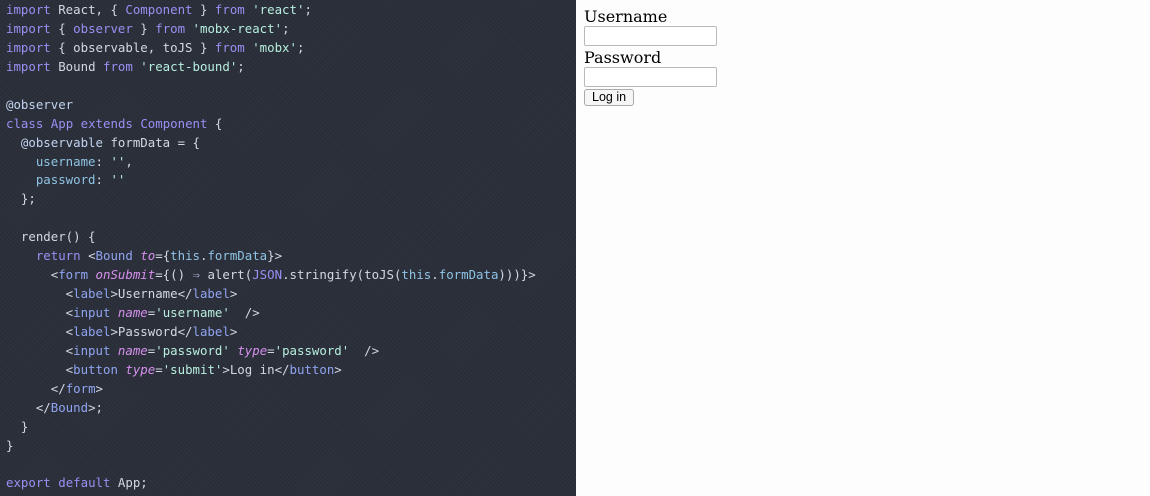 The image size is (1150, 496). Describe the element at coordinates (626, 16) in the screenshot. I see `username-label: Username` at that location.